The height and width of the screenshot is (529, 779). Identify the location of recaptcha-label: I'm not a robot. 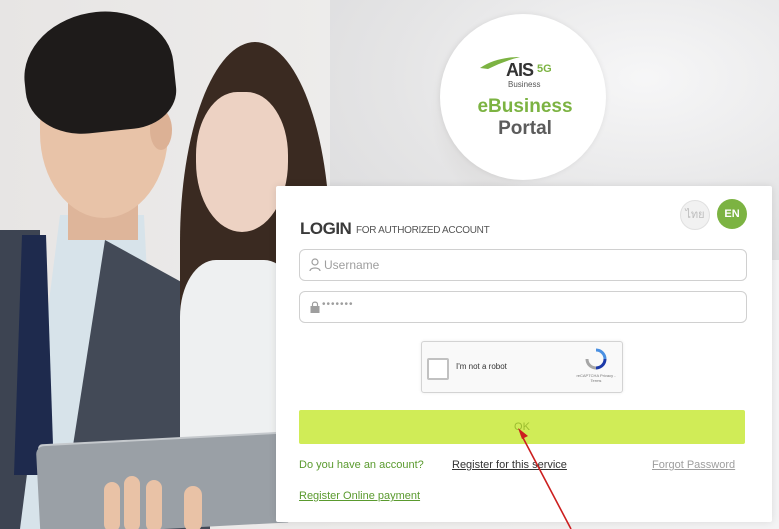
(481, 366).